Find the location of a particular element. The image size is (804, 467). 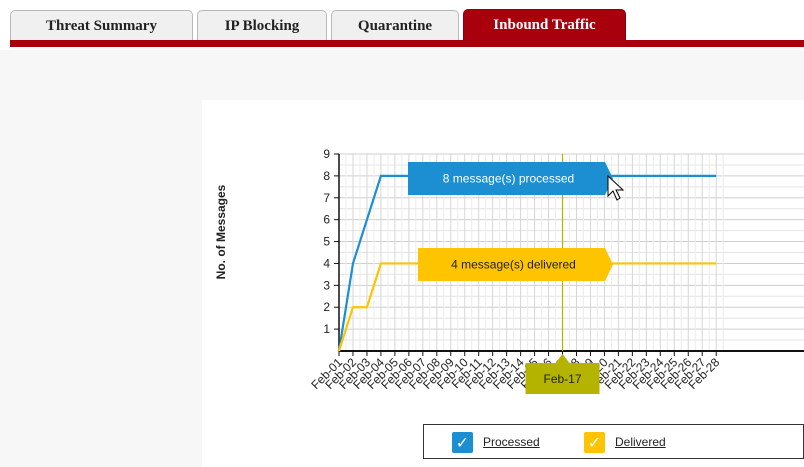

delivered-checkbox-icon: ✓ is located at coordinates (594, 442).